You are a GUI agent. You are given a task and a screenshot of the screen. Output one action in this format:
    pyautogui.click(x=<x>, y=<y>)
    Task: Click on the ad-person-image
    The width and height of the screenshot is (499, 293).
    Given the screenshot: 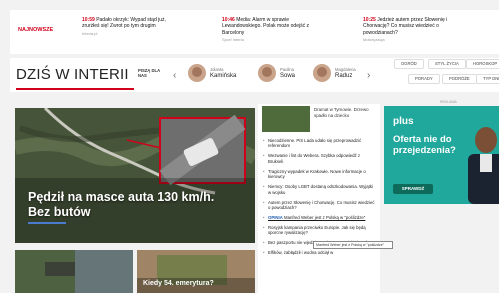 What is the action you would take?
    pyautogui.click(x=483, y=165)
    